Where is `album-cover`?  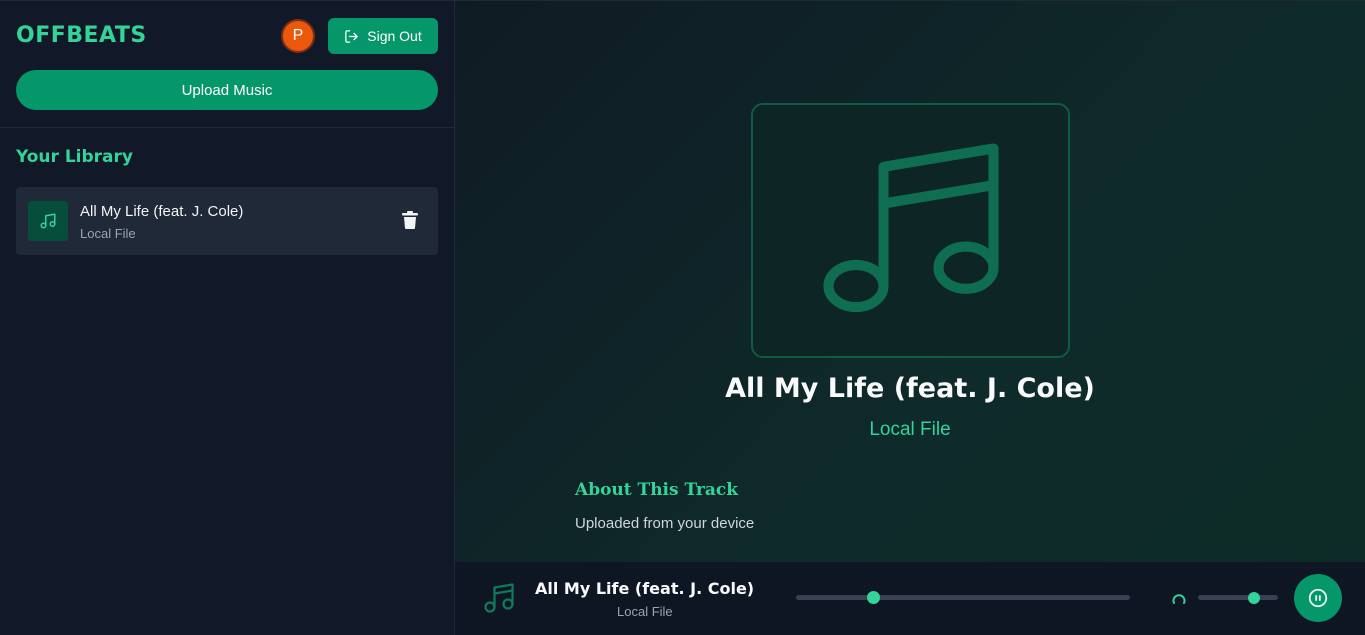 album-cover is located at coordinates (910, 230).